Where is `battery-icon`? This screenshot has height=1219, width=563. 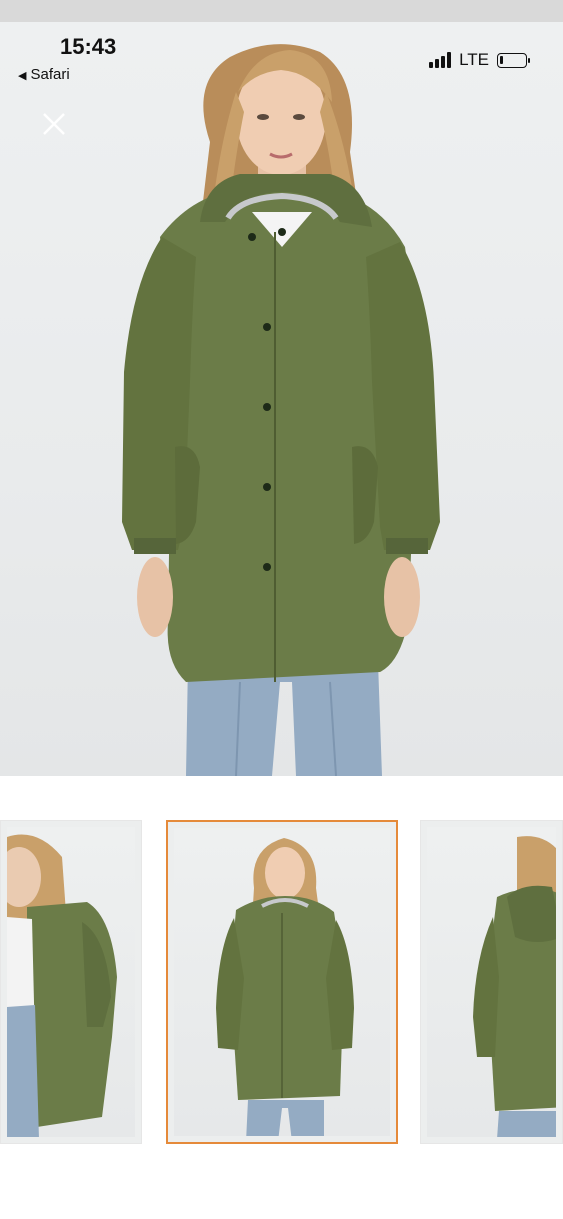
battery-icon is located at coordinates (513, 60).